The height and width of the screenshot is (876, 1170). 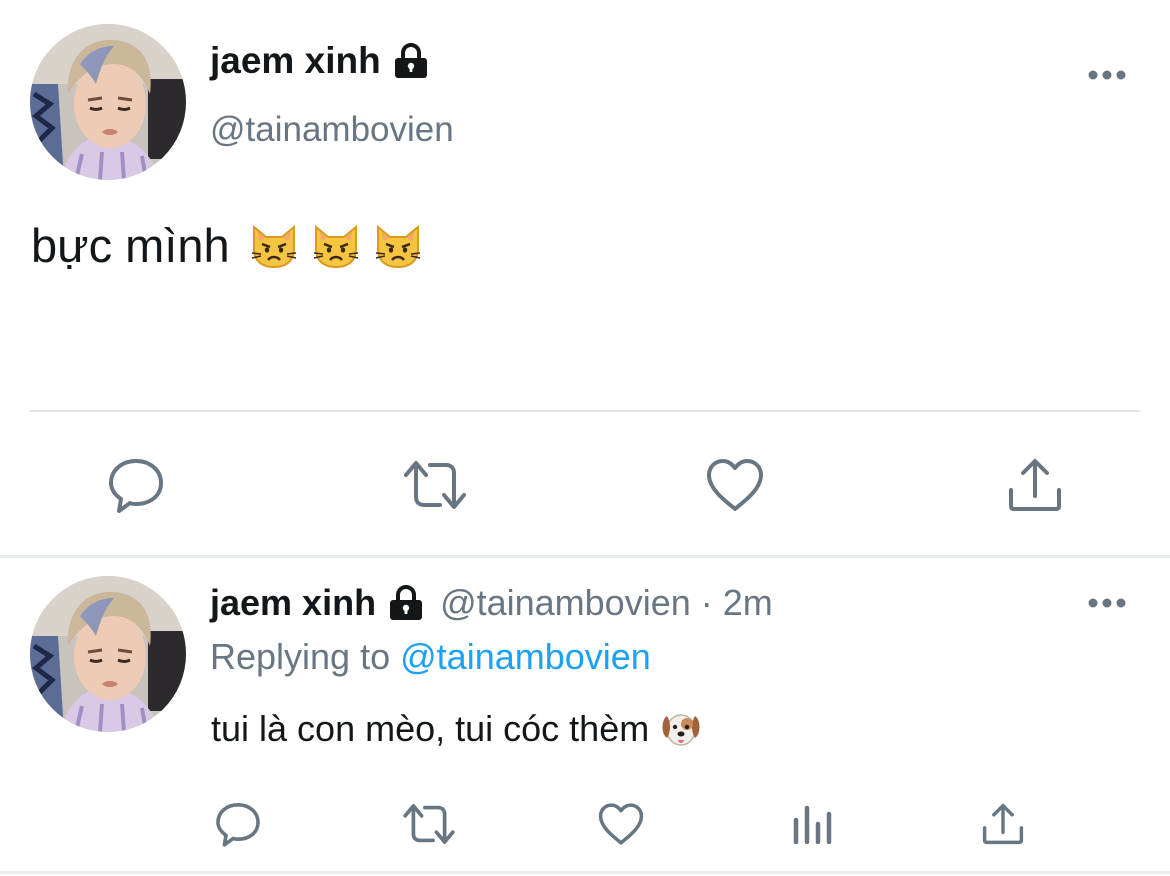 What do you see at coordinates (108, 654) in the screenshot?
I see `reply-tweet-avatar` at bounding box center [108, 654].